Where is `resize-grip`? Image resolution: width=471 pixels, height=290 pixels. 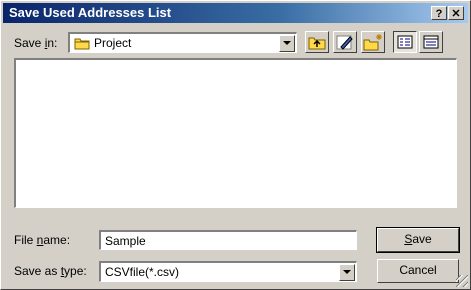
resize-grip is located at coordinates (462, 281).